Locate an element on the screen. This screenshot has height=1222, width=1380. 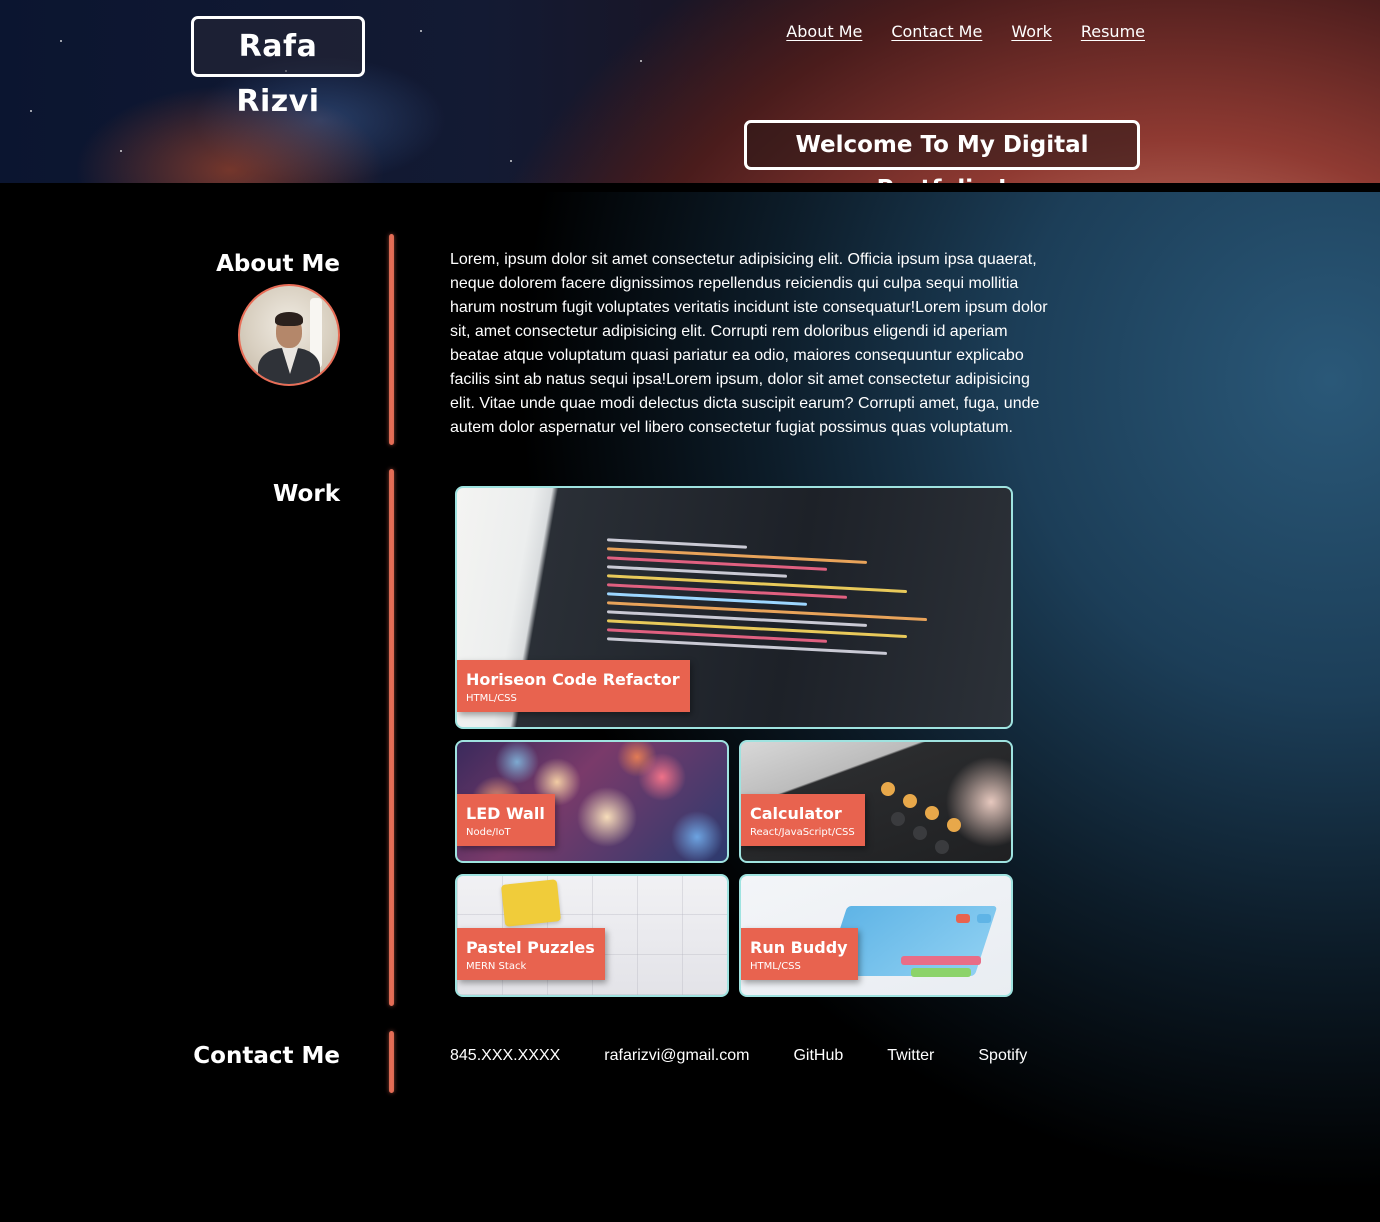
work-heading: Work is located at coordinates (306, 494).